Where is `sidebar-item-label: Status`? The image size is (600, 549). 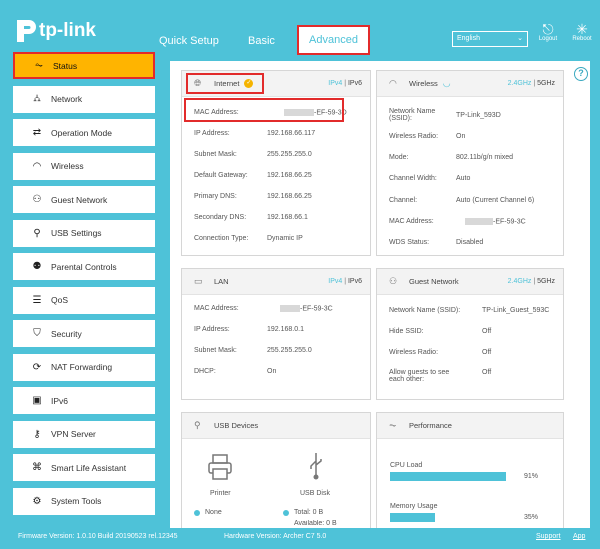
sidebar-item-label: Status is located at coordinates (65, 65).